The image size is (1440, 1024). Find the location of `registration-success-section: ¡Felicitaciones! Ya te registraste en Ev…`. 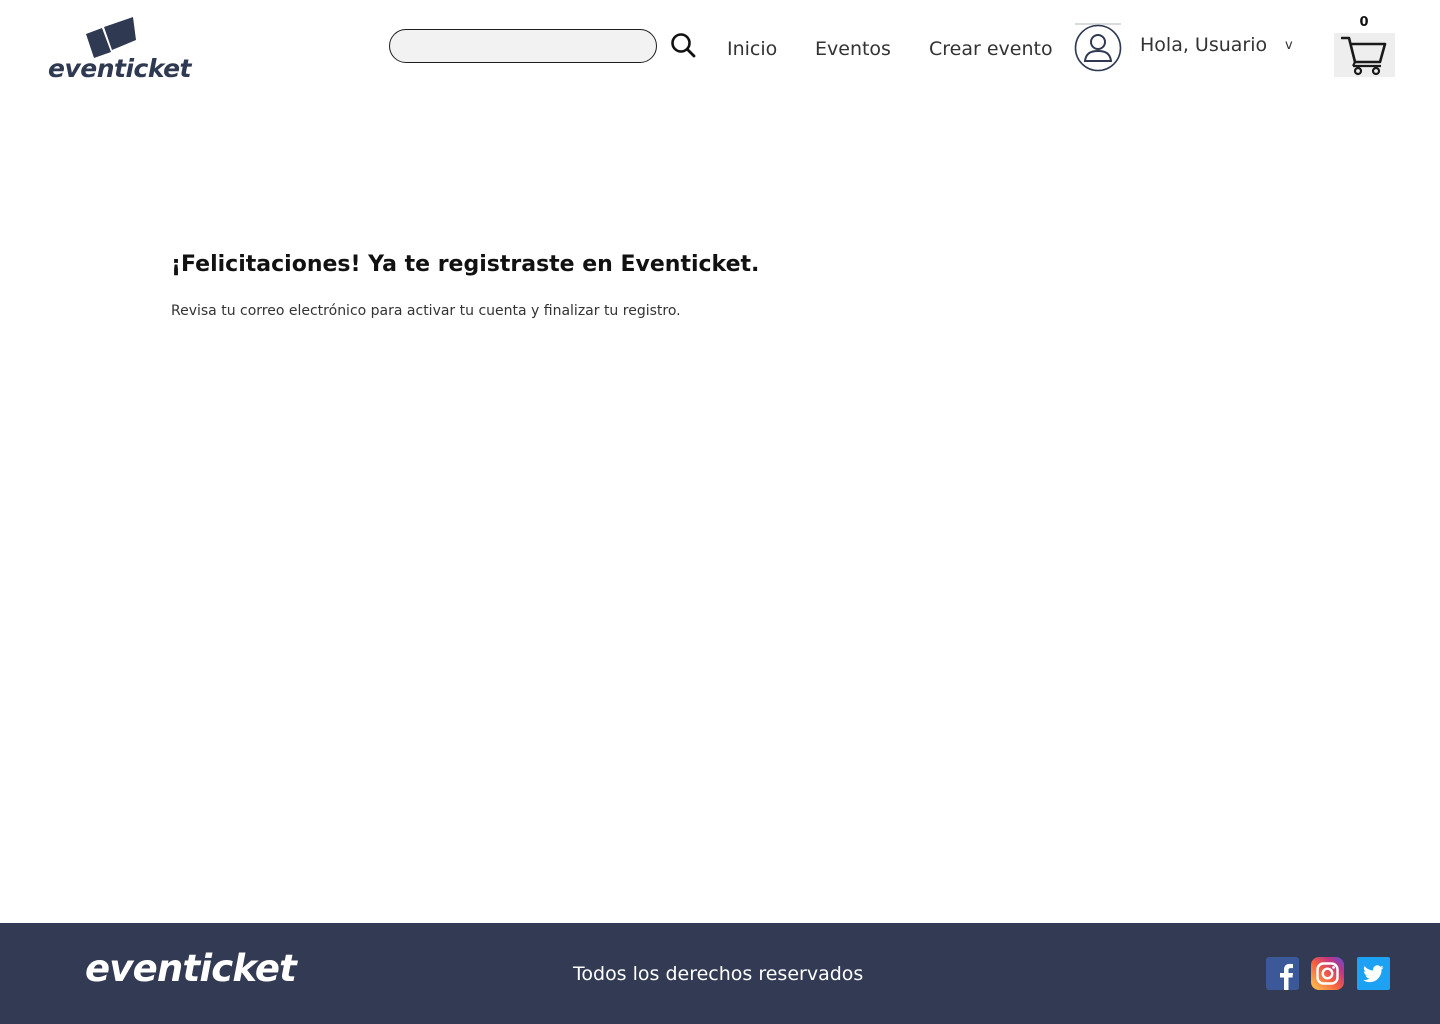

registration-success-section: ¡Felicitaciones! Ya te registraste en Ev… is located at coordinates (721, 285).